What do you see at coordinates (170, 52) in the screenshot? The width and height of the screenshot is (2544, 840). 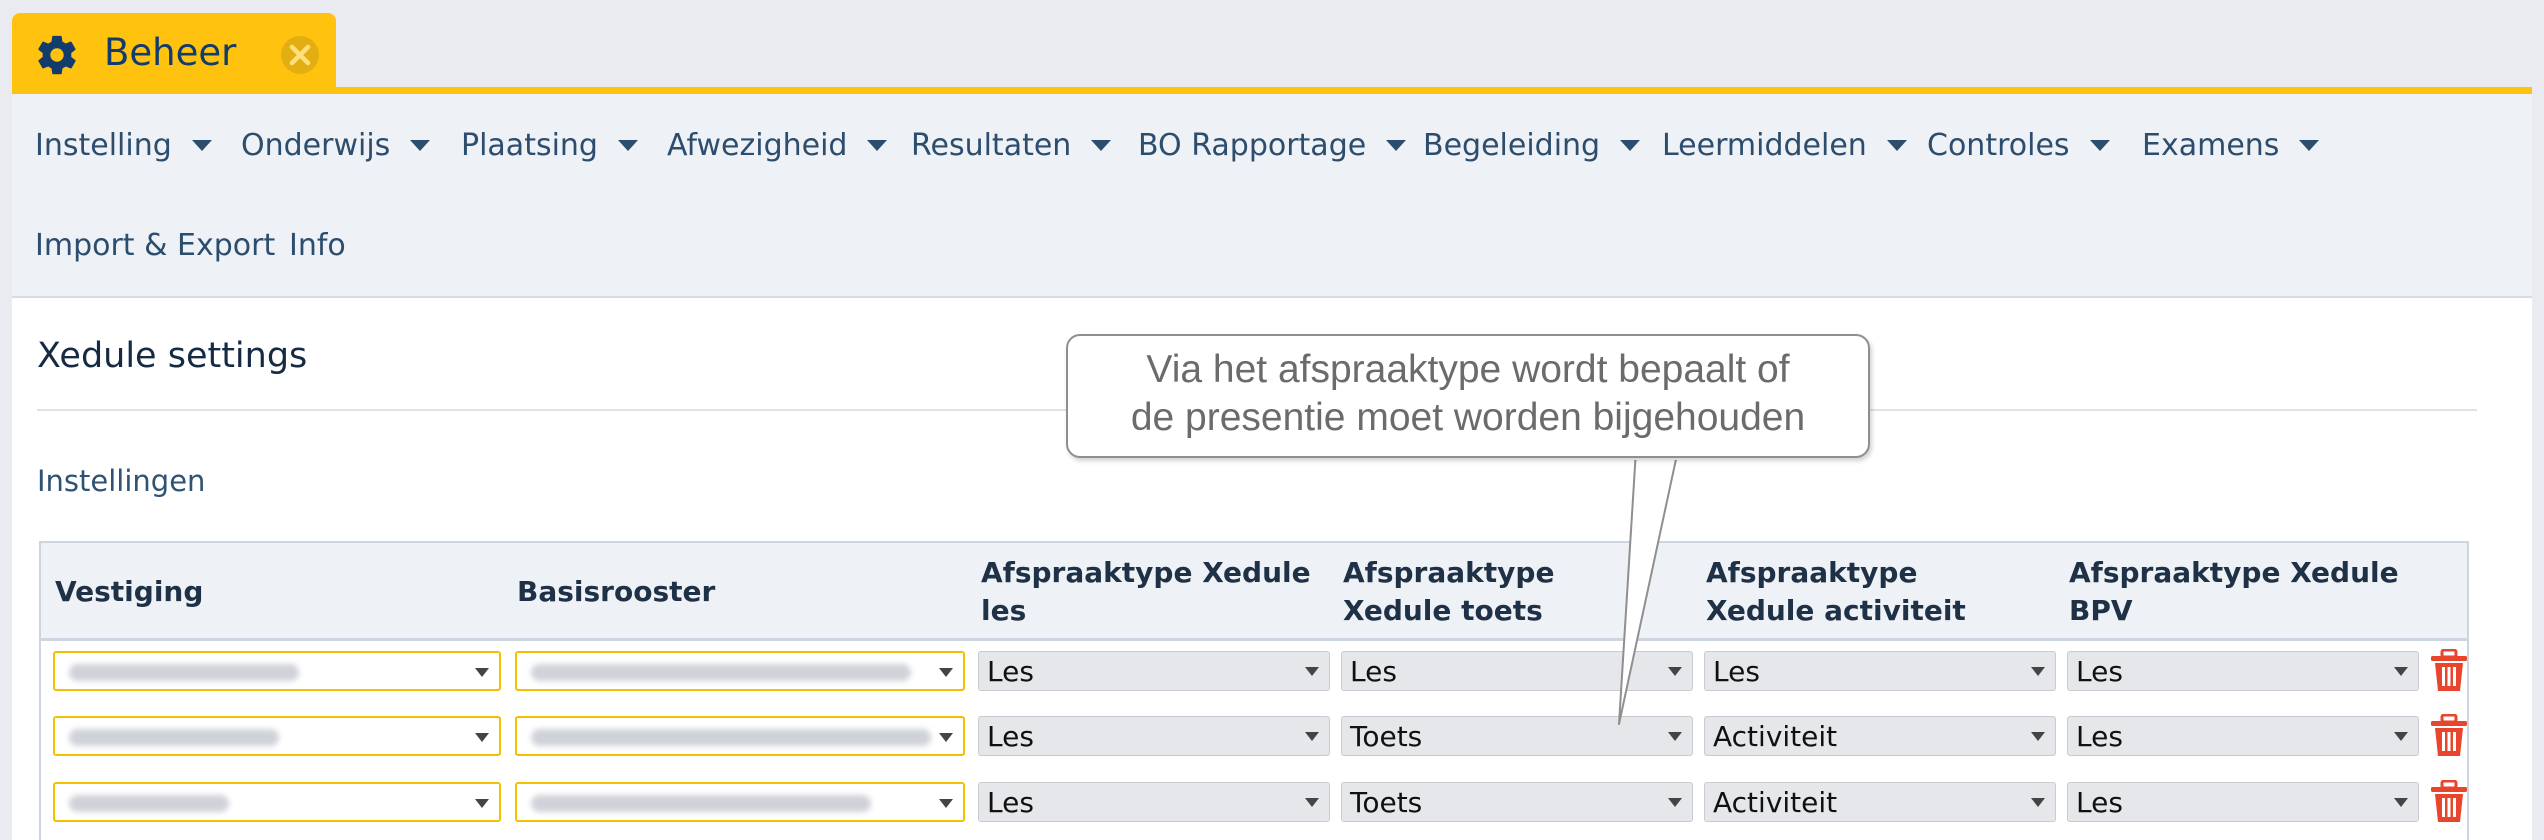 I see `tab-label: Beheer` at bounding box center [170, 52].